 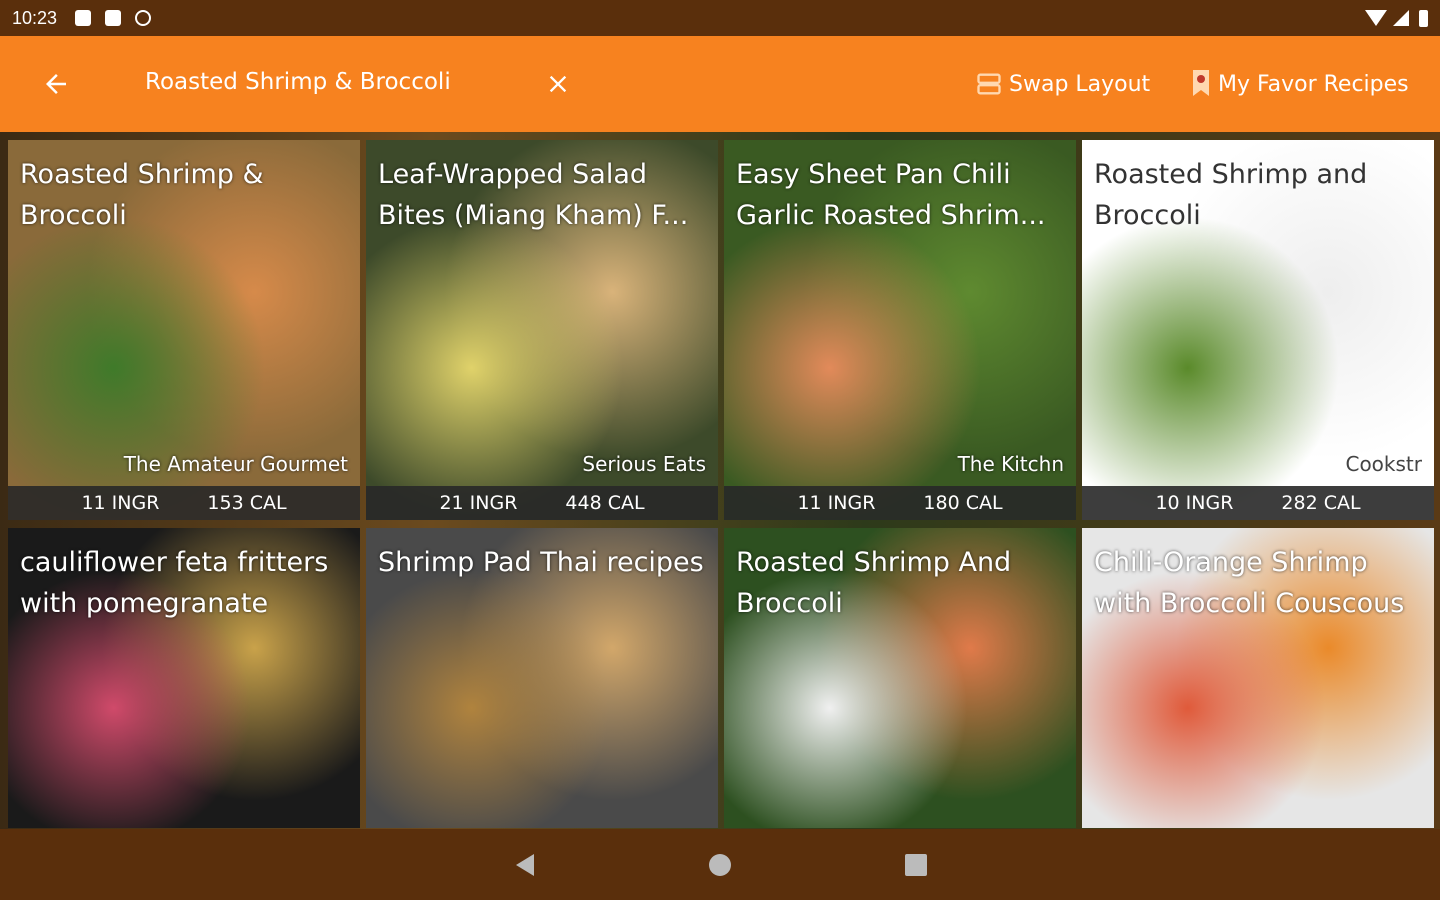 What do you see at coordinates (989, 84) in the screenshot?
I see `swap-layout-icon` at bounding box center [989, 84].